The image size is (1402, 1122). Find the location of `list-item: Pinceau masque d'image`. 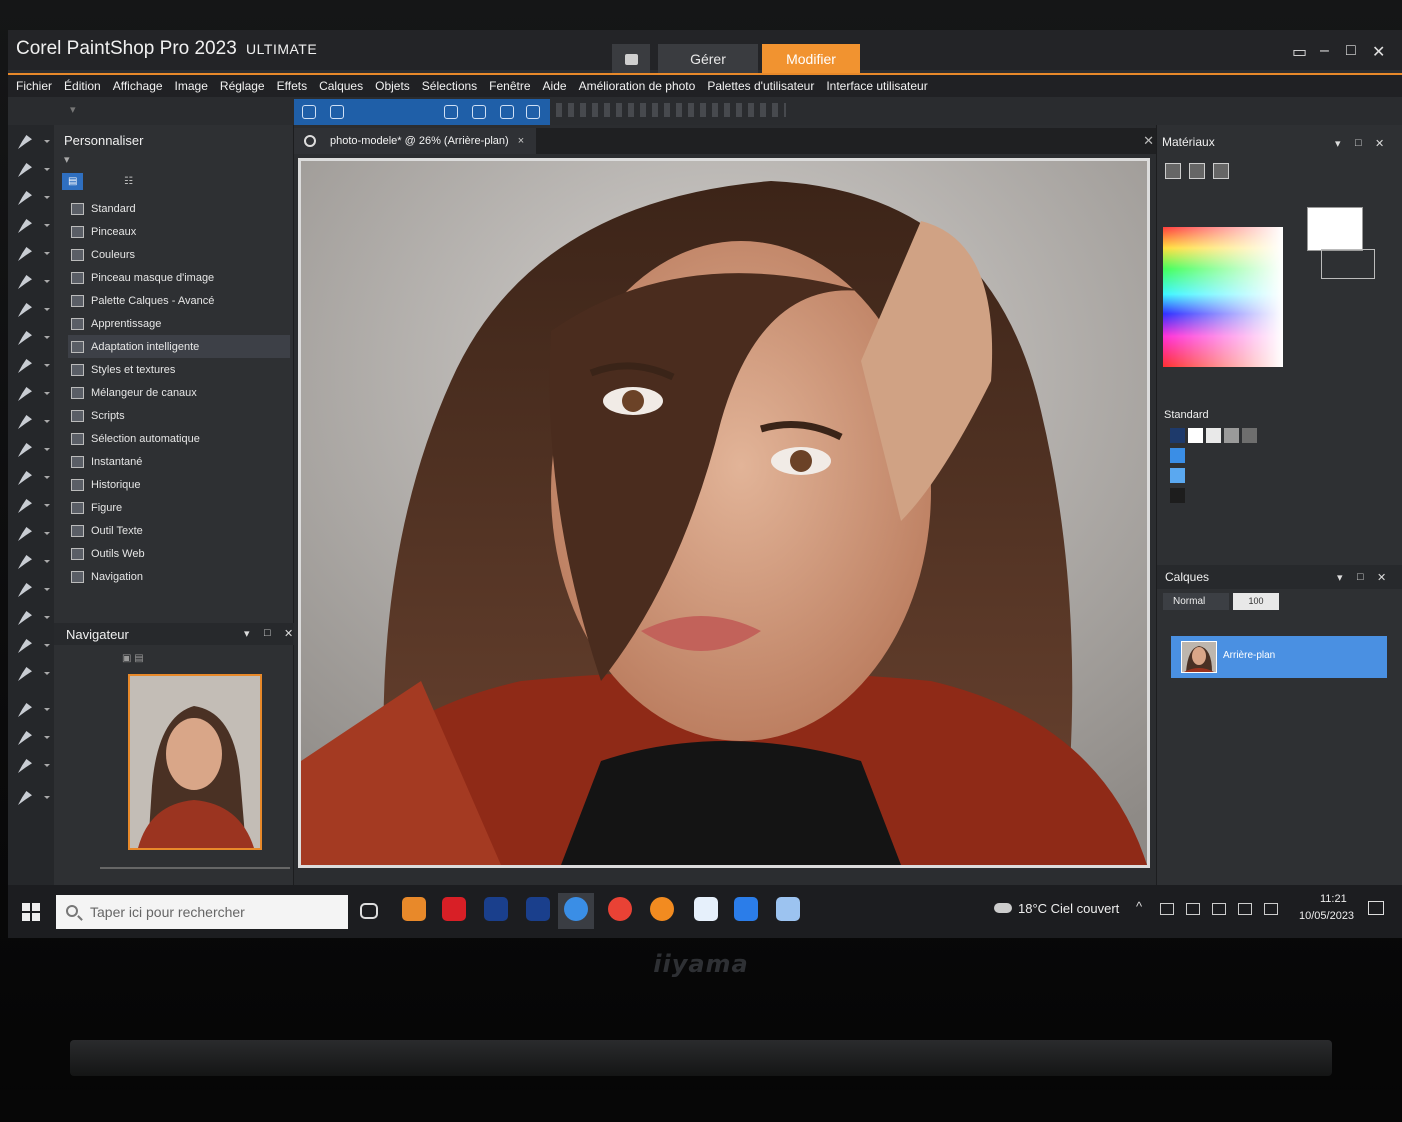

list-item: Pinceau masque d'image is located at coordinates (179, 277).